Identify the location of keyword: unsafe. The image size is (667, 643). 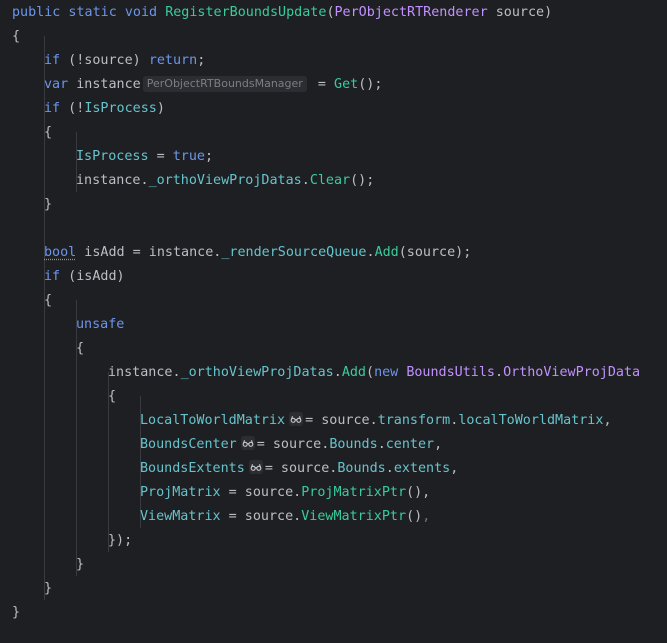
(100, 324).